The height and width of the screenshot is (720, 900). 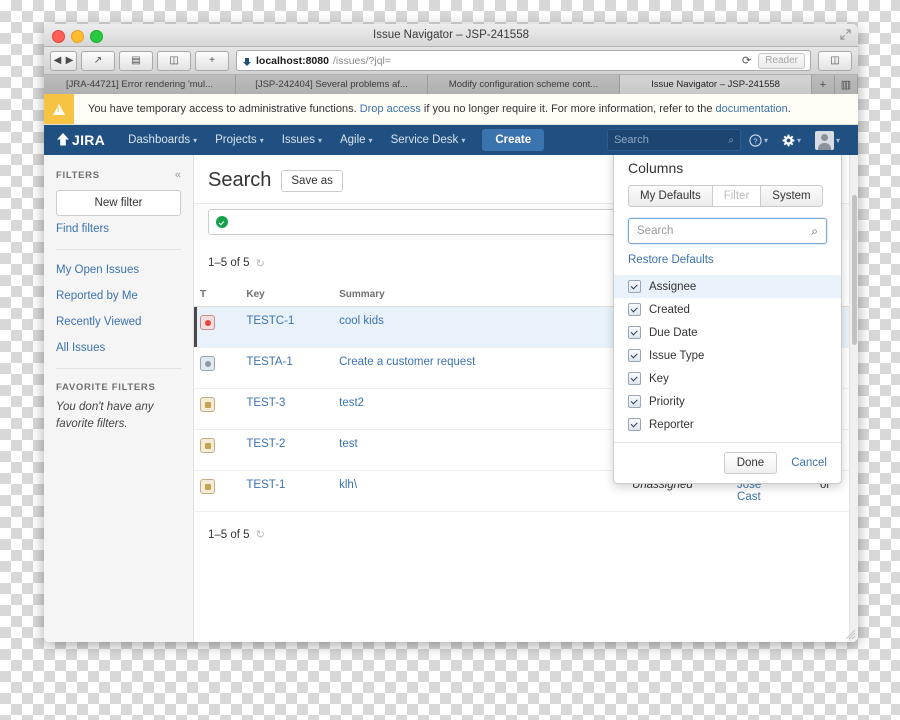 I want to click on reader-button: Reader, so click(x=781, y=60).